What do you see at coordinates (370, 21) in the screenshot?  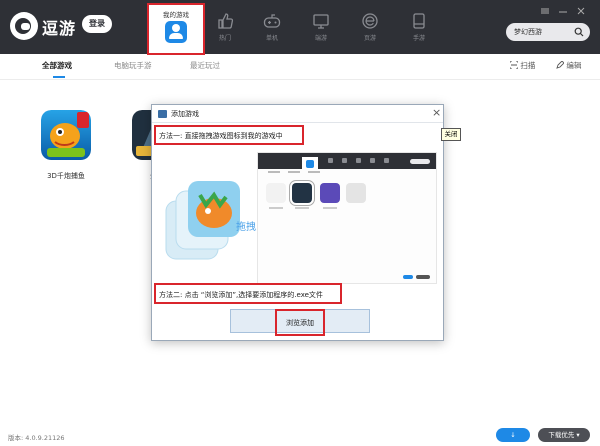 I see `browser-e-icon` at bounding box center [370, 21].